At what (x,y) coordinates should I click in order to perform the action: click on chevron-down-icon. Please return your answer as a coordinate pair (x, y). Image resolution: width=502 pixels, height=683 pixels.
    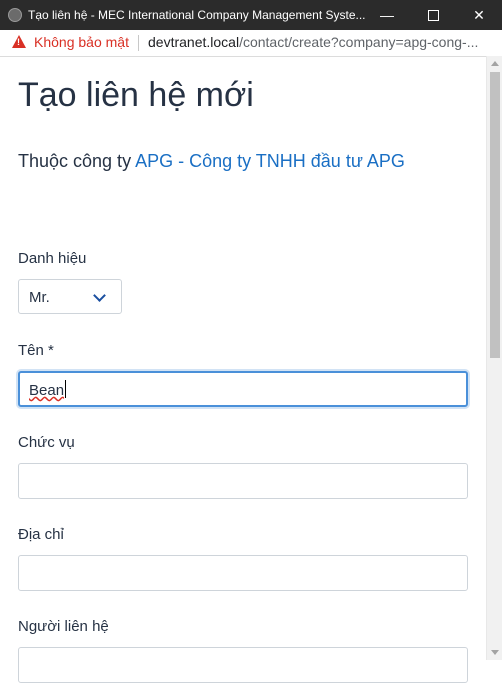
    Looking at the image, I should click on (99, 295).